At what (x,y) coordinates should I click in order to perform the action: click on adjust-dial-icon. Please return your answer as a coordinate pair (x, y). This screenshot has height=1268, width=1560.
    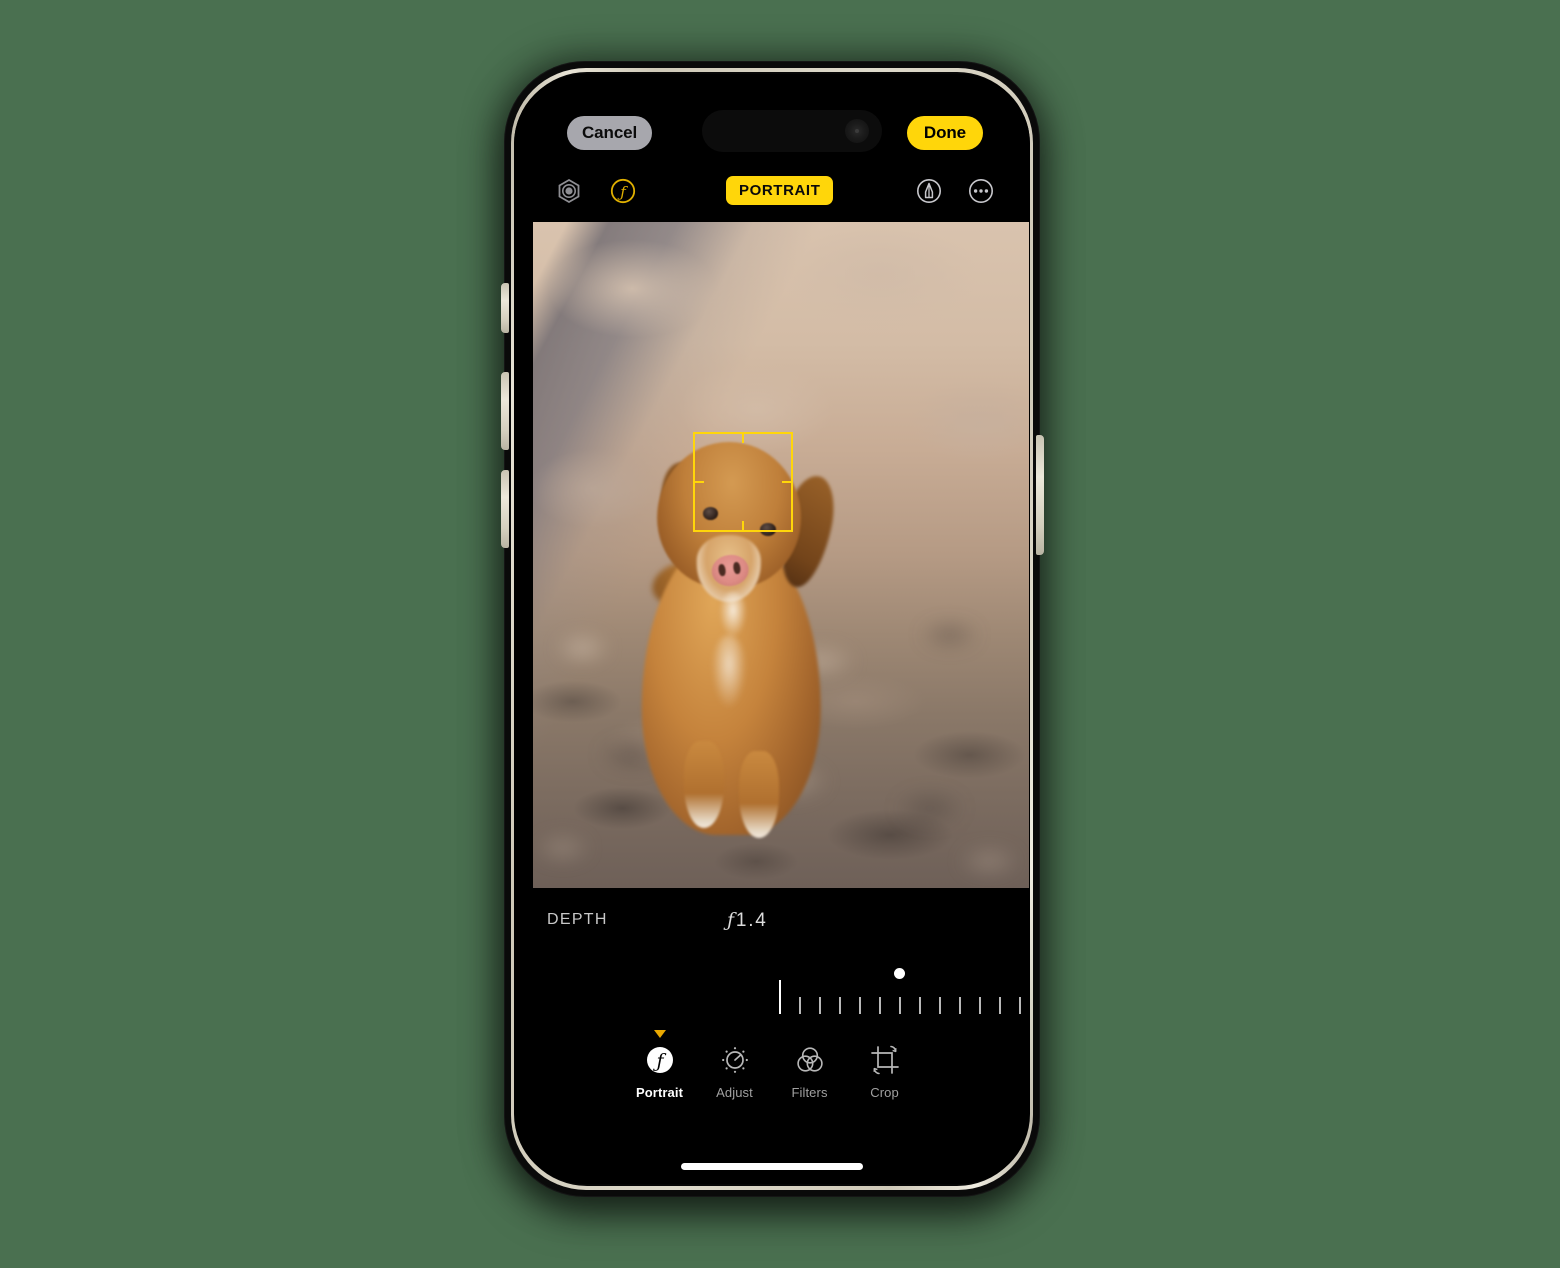
    Looking at the image, I should click on (735, 1060).